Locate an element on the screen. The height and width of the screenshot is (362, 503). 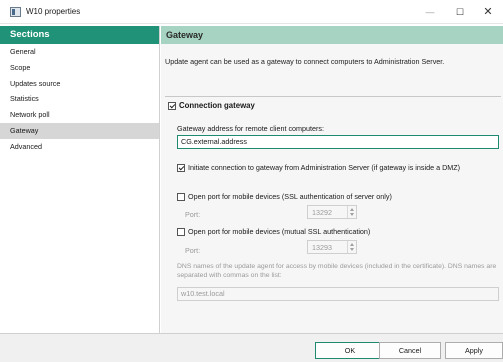
section-title: Gateway is located at coordinates (332, 35).